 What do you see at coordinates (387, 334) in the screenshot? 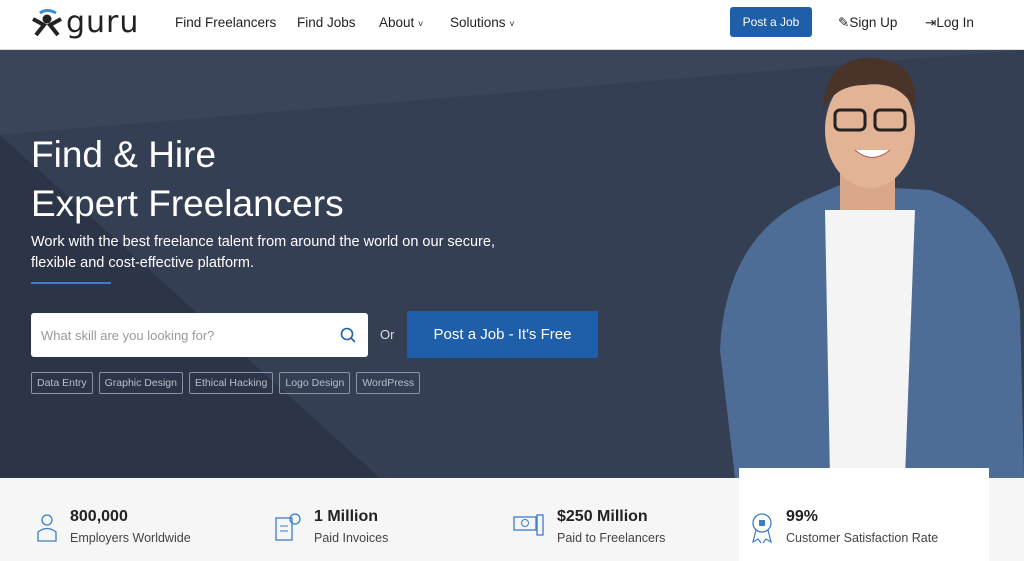
I see `or-text: Or` at bounding box center [387, 334].